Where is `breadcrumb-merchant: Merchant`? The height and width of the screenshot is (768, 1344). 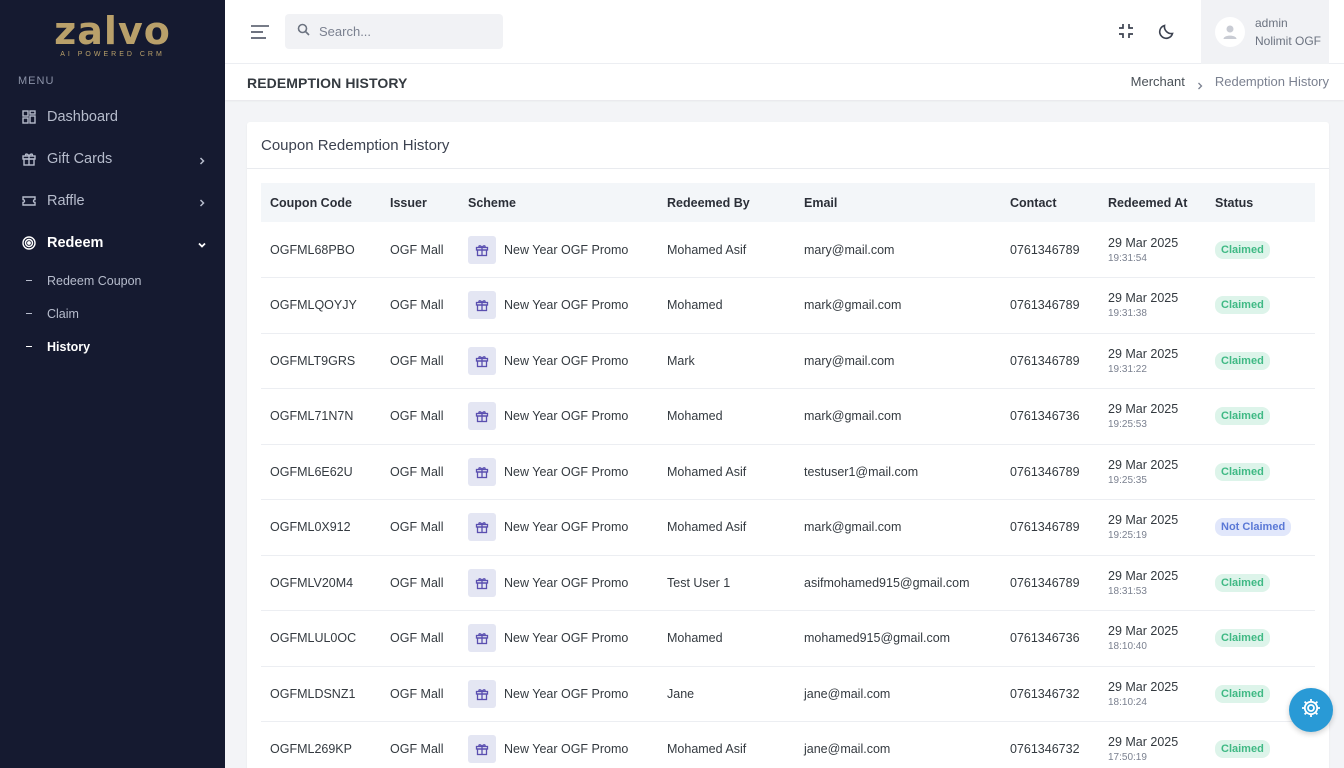 breadcrumb-merchant: Merchant is located at coordinates (1158, 81).